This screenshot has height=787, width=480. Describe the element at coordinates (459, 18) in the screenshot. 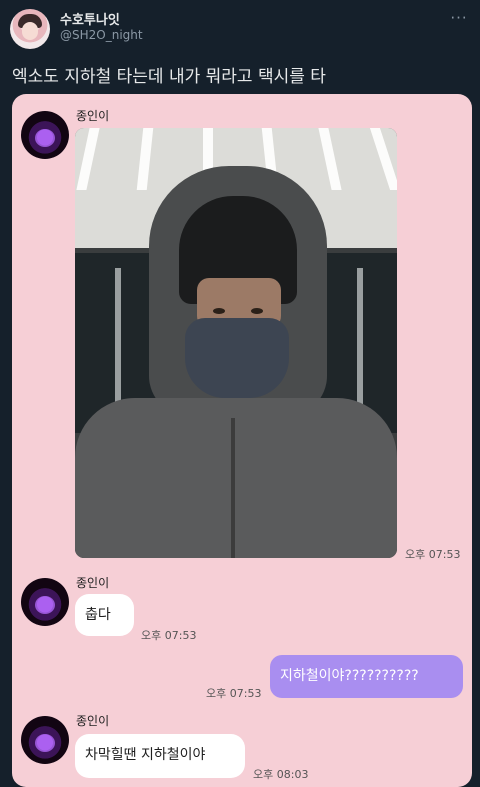

I see `more-icon: ···` at that location.